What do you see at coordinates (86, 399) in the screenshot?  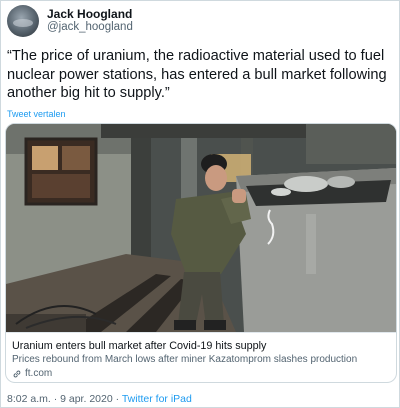 I see `tweet-date: 9 apr. 2020` at bounding box center [86, 399].